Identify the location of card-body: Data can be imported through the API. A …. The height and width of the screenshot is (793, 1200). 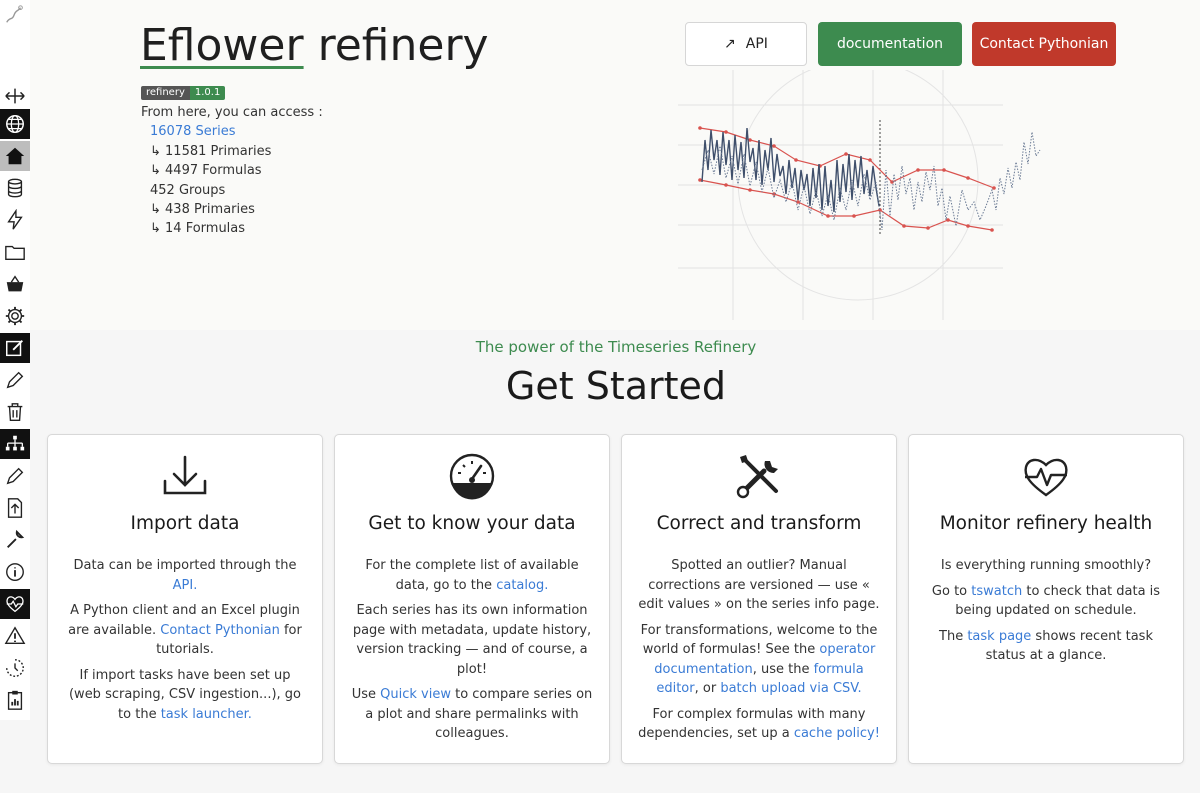
(185, 643).